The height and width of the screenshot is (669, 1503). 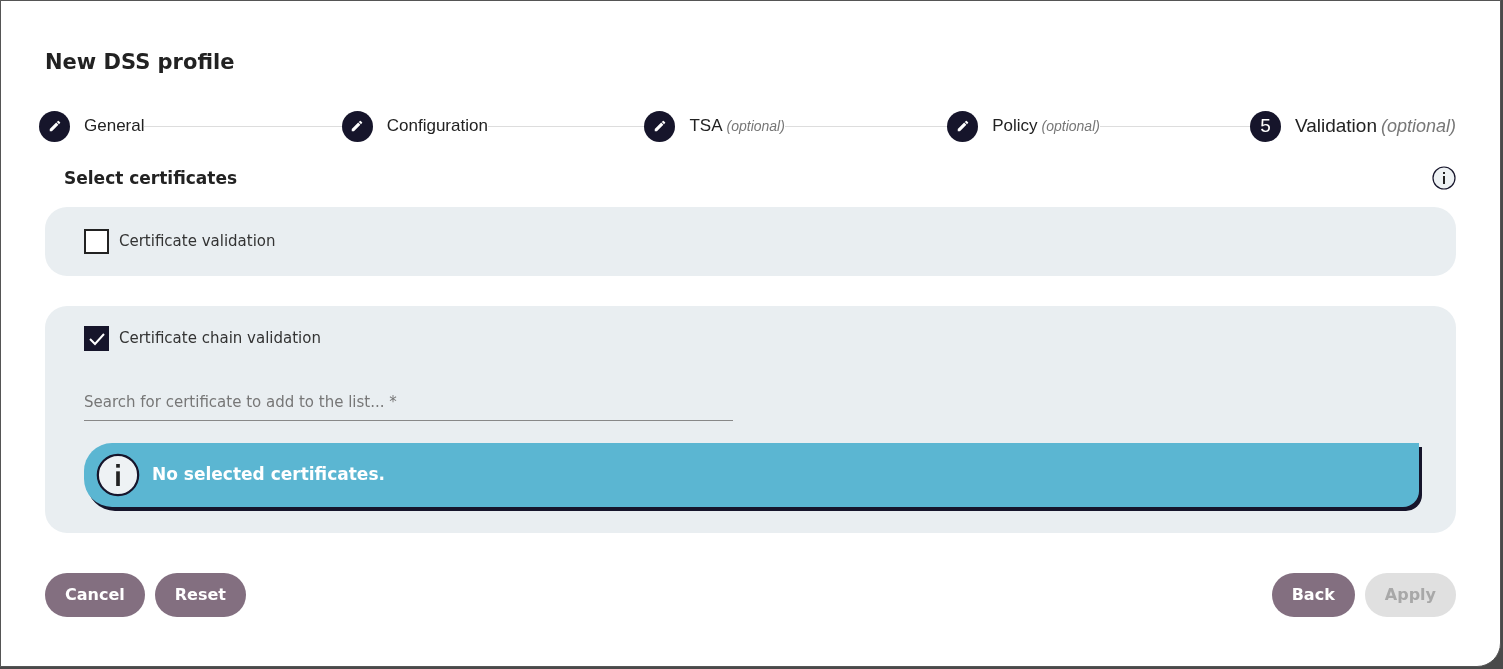 What do you see at coordinates (95, 594) in the screenshot?
I see `action-button: Cancel` at bounding box center [95, 594].